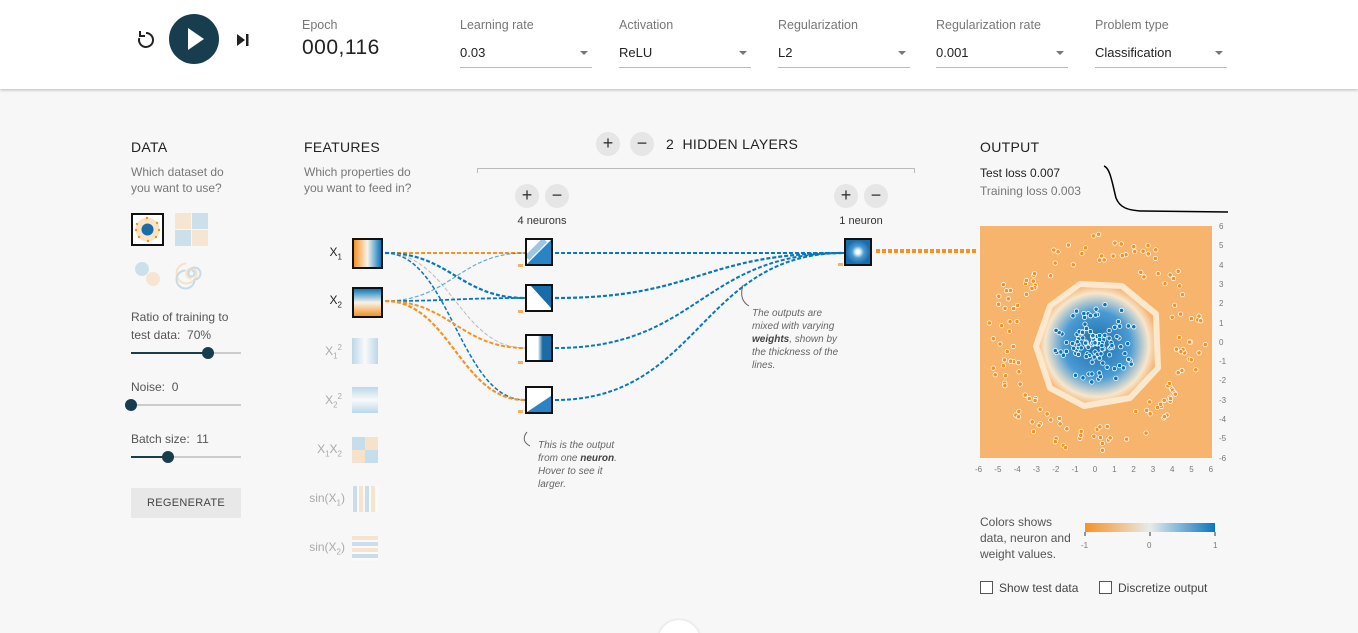 The image size is (1358, 633). Describe the element at coordinates (1150, 529) in the screenshot. I see `color-scale-bar` at that location.